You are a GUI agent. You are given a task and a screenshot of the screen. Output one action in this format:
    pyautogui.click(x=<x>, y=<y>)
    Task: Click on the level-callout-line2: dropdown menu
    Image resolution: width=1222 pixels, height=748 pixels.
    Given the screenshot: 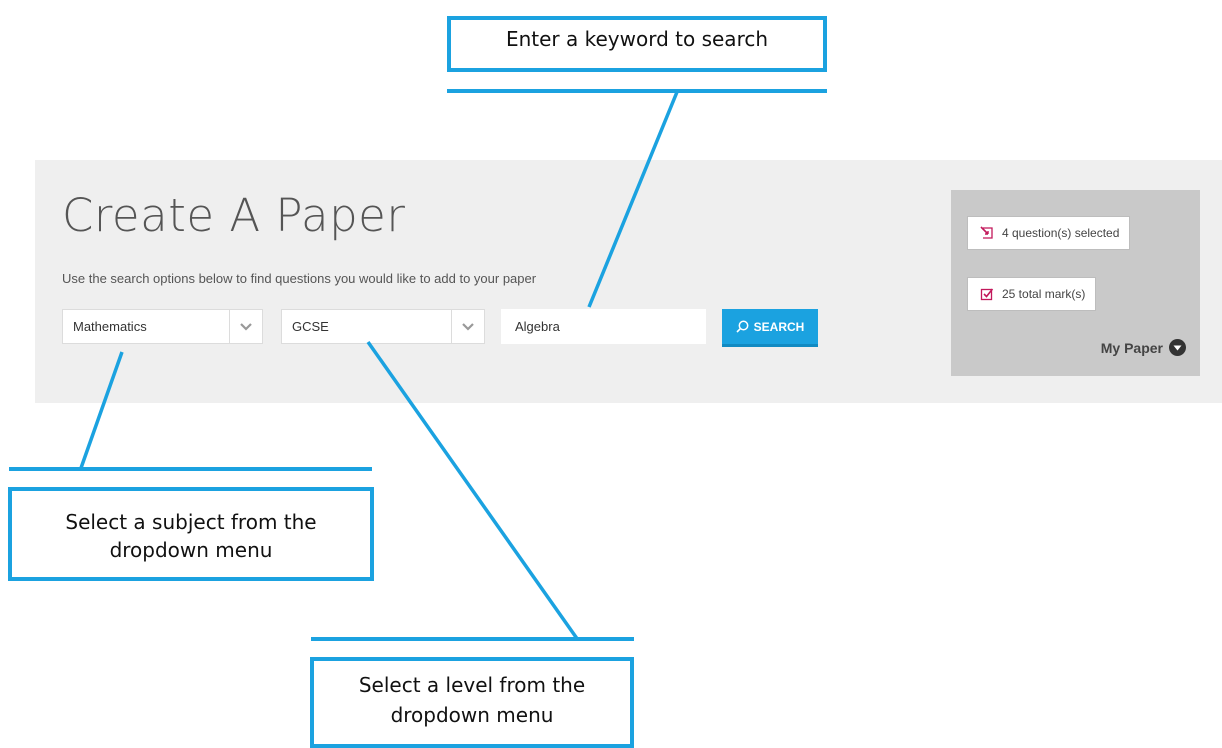 What is the action you would take?
    pyautogui.click(x=472, y=715)
    